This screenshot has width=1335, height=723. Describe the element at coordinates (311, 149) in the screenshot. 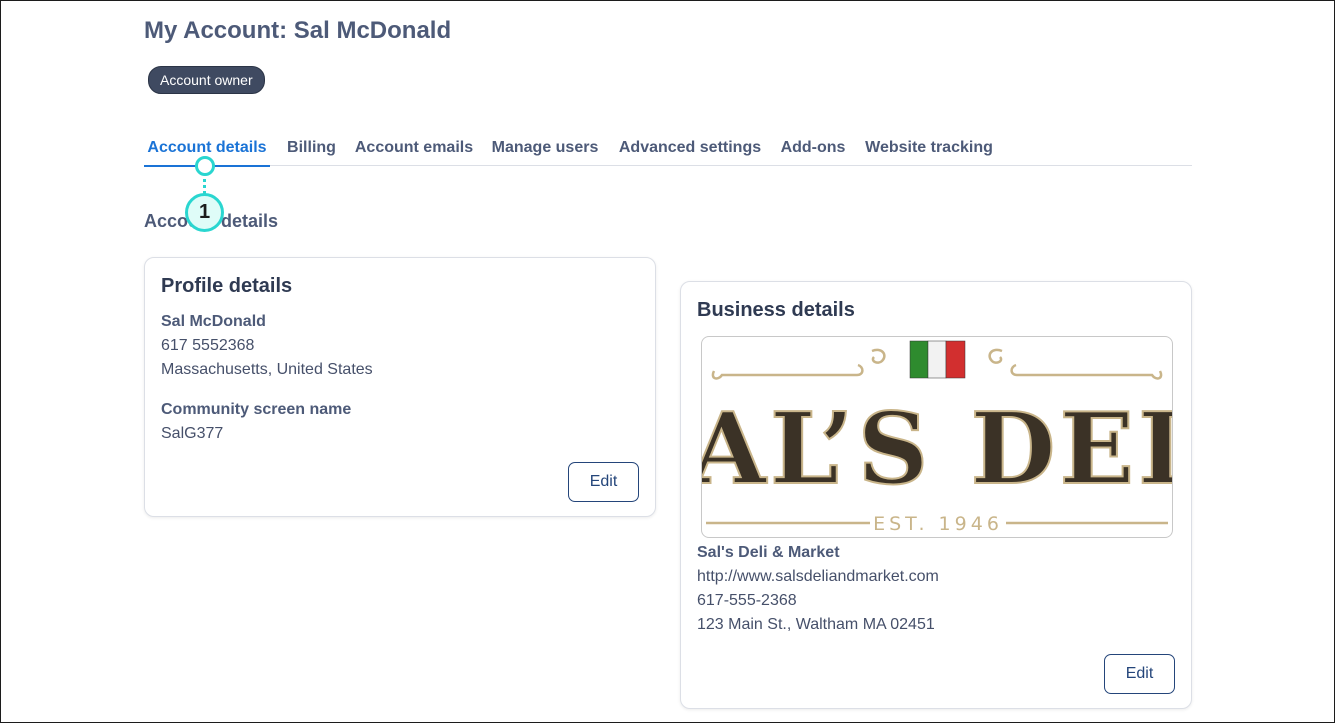

I see `tab-billing: Billing` at that location.